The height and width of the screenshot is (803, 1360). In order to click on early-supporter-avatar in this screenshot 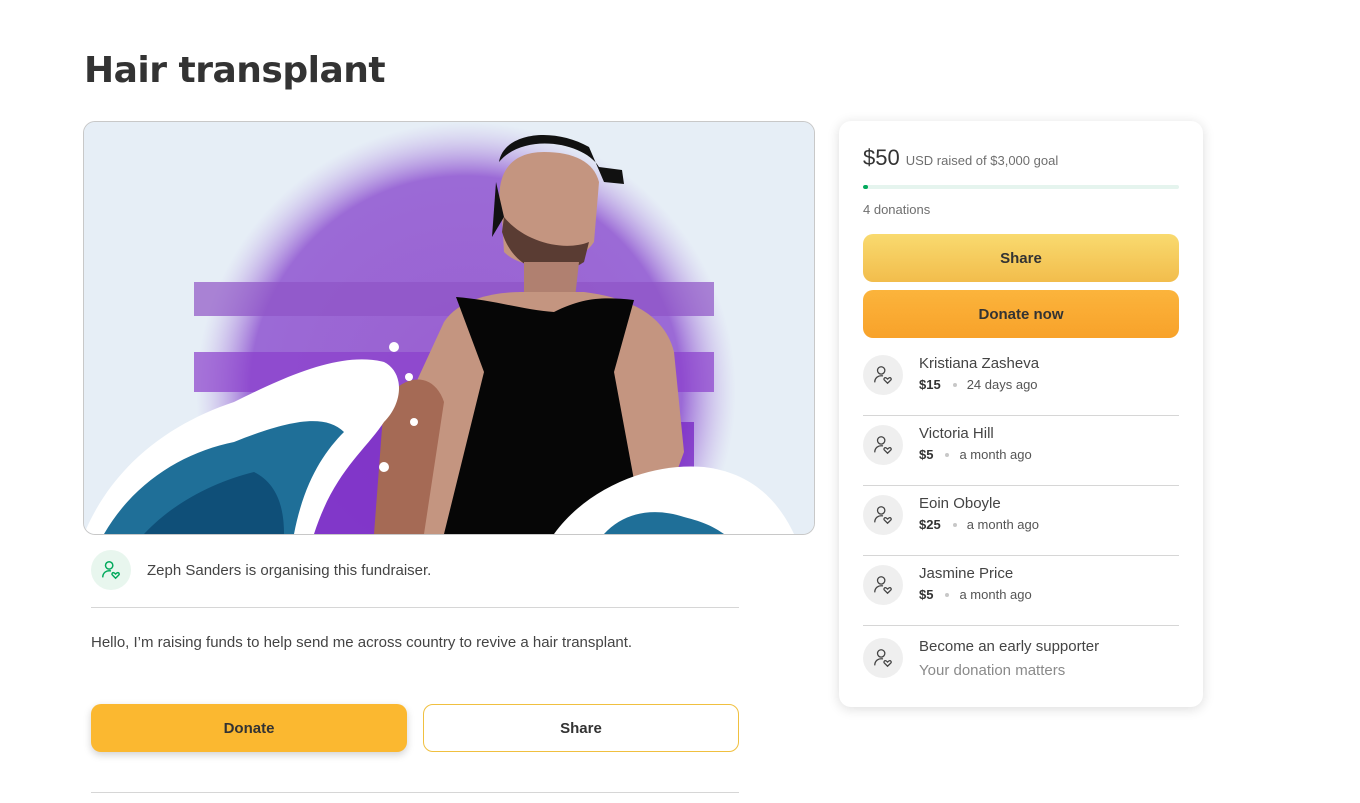, I will do `click(883, 658)`.